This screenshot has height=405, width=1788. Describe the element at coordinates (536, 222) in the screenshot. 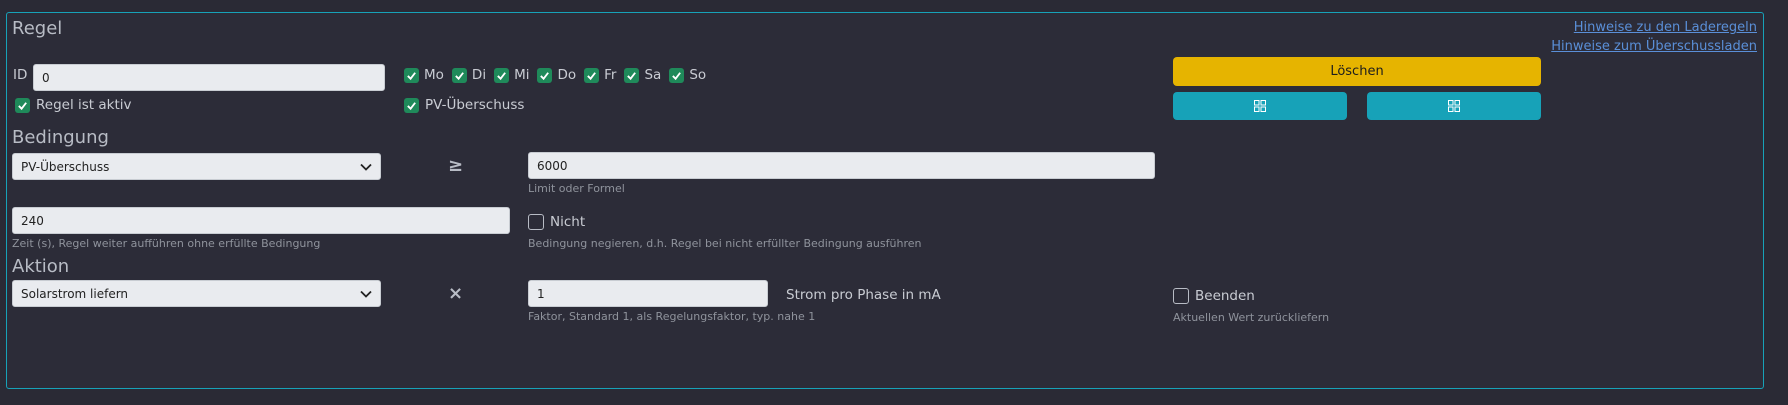

I see `not-checkbox` at that location.